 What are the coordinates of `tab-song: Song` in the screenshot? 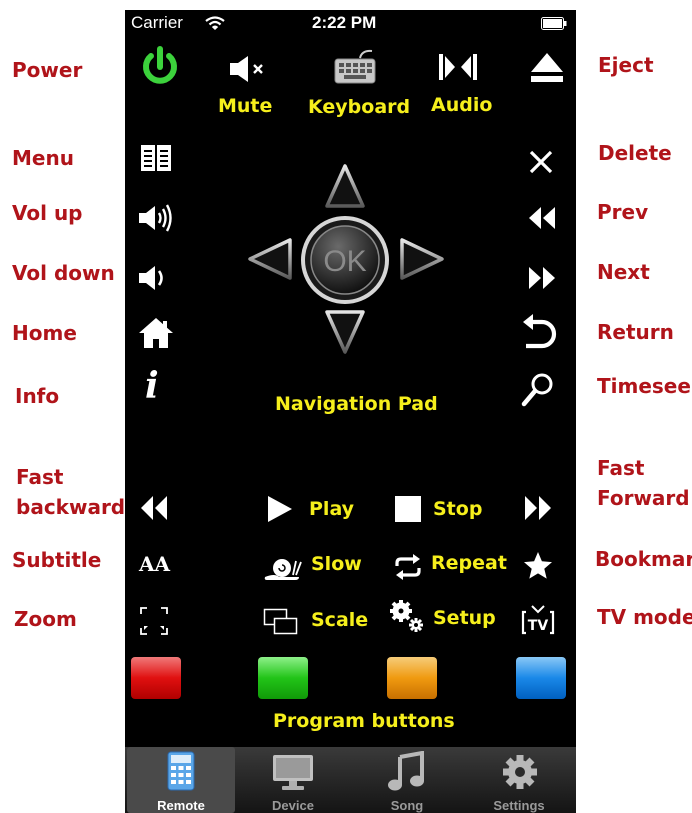 It's located at (407, 780).